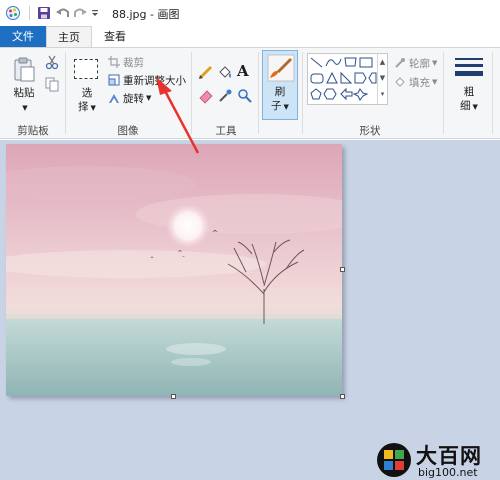 Image resolution: width=500 pixels, height=480 pixels. I want to click on tab-home: 主页, so click(69, 37).